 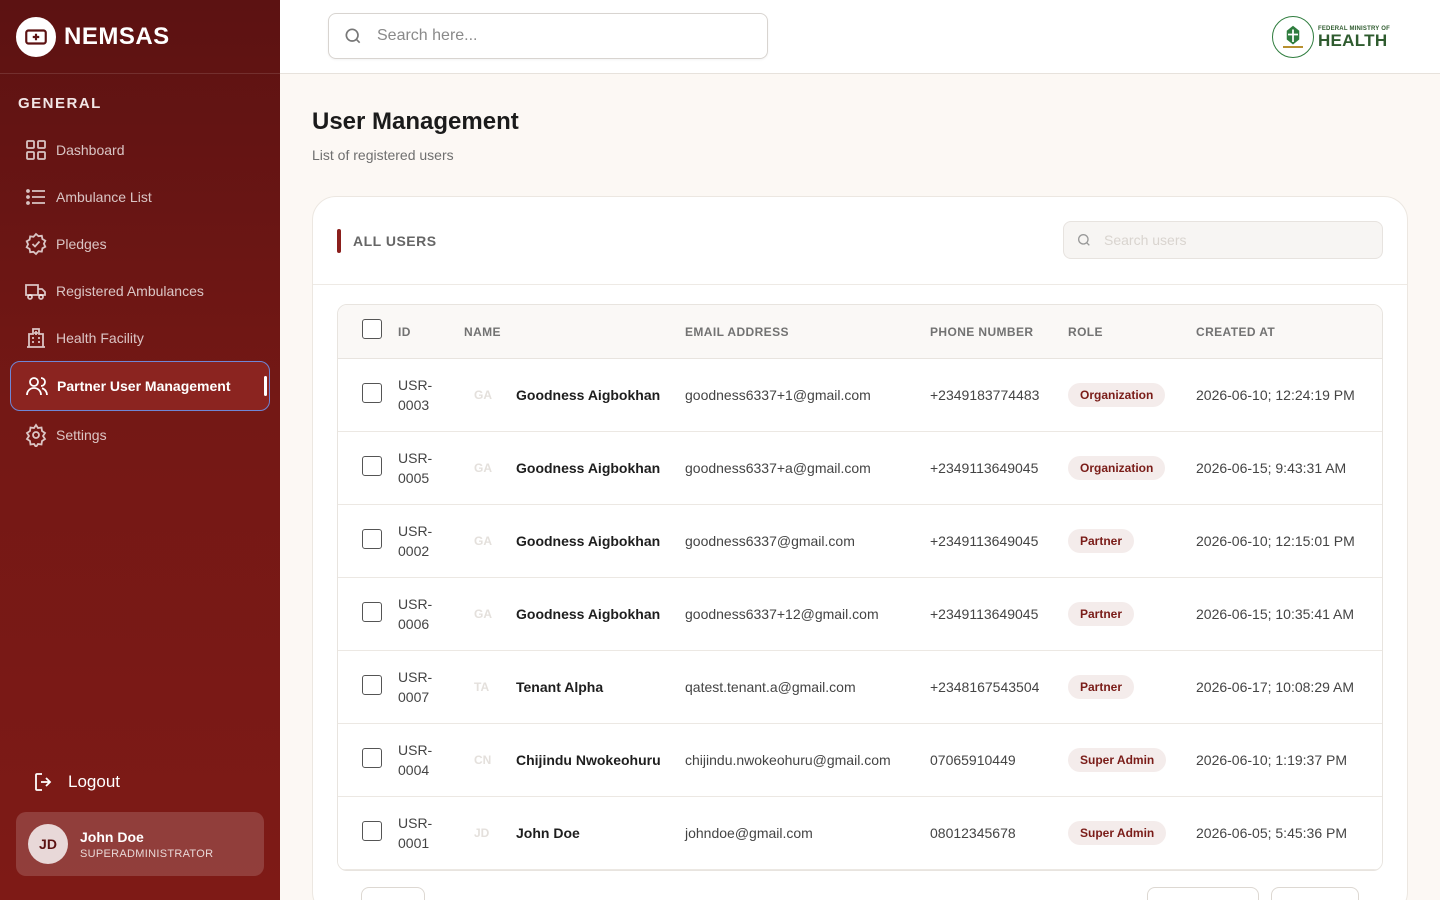 I want to click on user-id: USR- 0005, so click(x=415, y=468).